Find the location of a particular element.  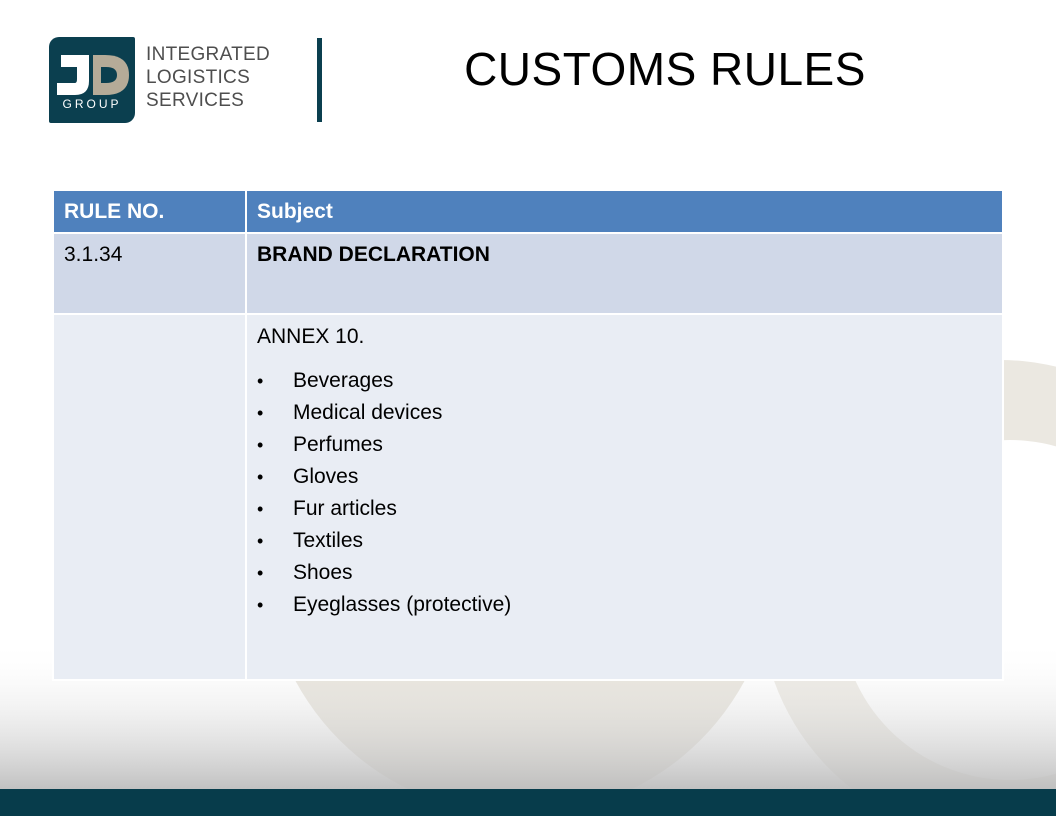

rule-number-cell: 3.1.34 is located at coordinates (149, 273).